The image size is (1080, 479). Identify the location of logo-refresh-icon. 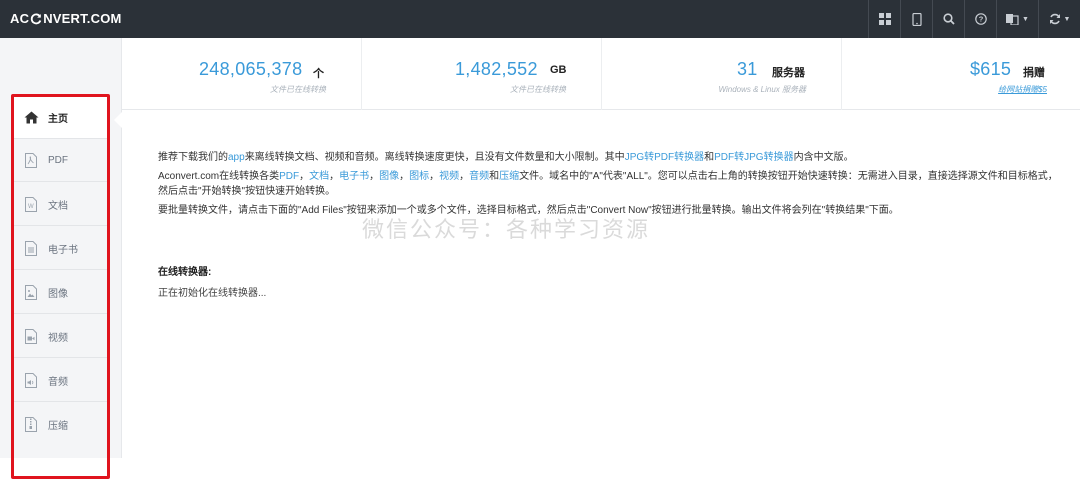
(36, 19).